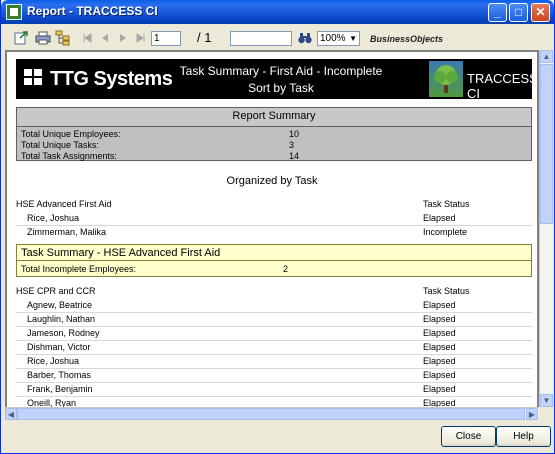 This screenshot has height=454, width=555. I want to click on summary-label: Total Task Assignments:, so click(69, 156).